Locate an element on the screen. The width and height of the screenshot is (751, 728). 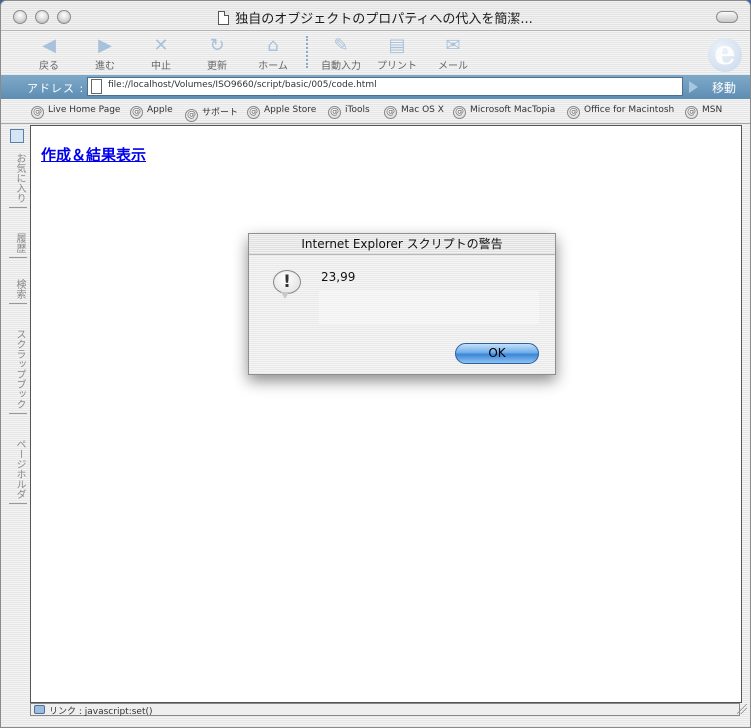
resize-grip is located at coordinates (742, 709).